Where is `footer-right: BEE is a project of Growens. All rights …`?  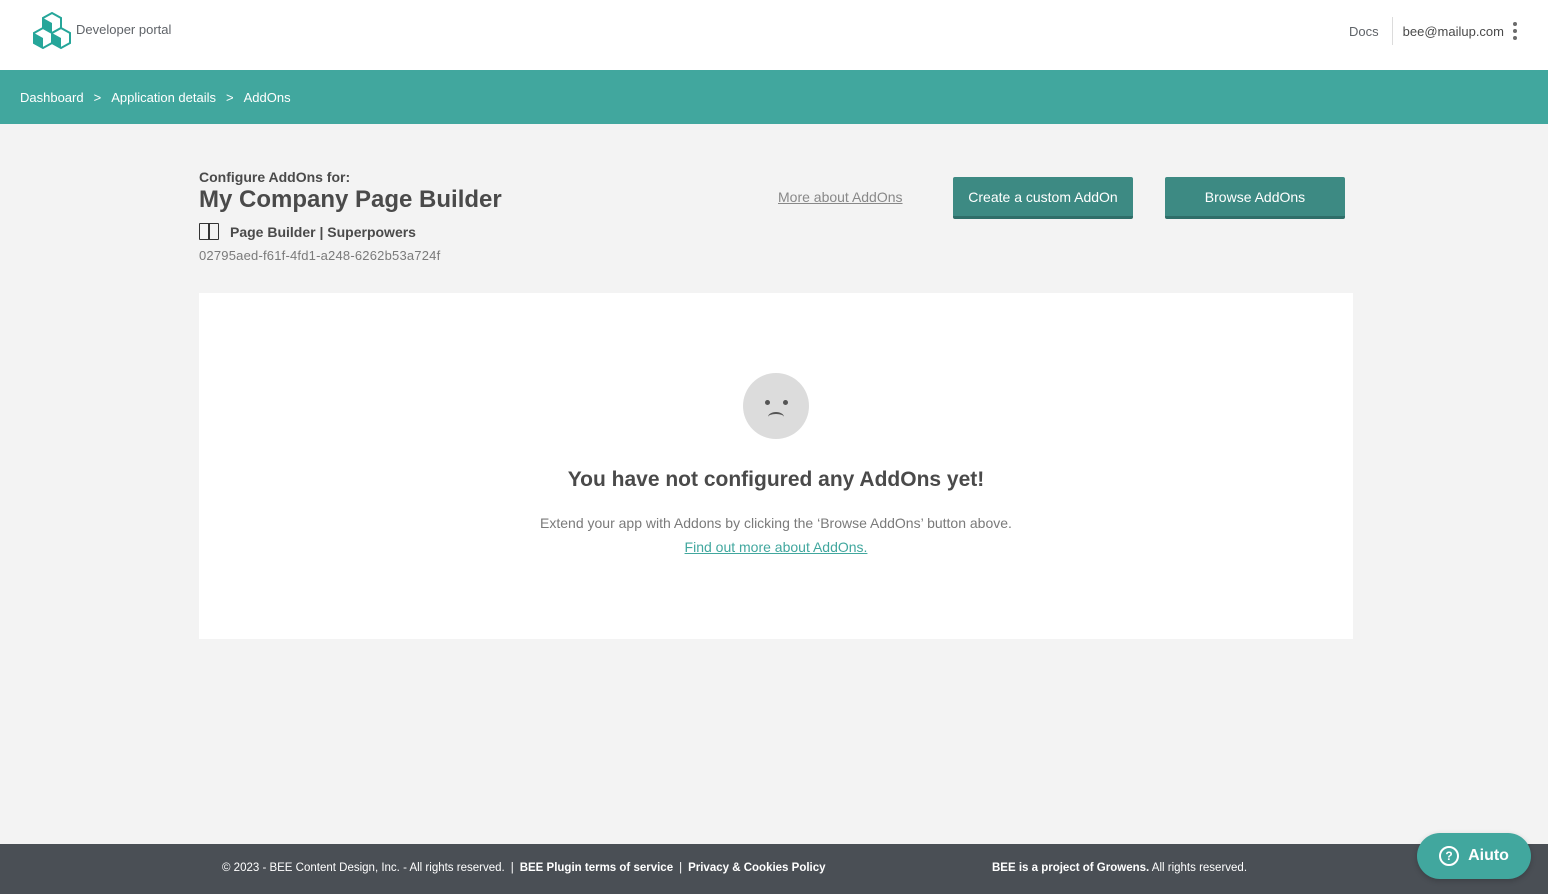 footer-right: BEE is a project of Growens. All rights … is located at coordinates (1119, 868).